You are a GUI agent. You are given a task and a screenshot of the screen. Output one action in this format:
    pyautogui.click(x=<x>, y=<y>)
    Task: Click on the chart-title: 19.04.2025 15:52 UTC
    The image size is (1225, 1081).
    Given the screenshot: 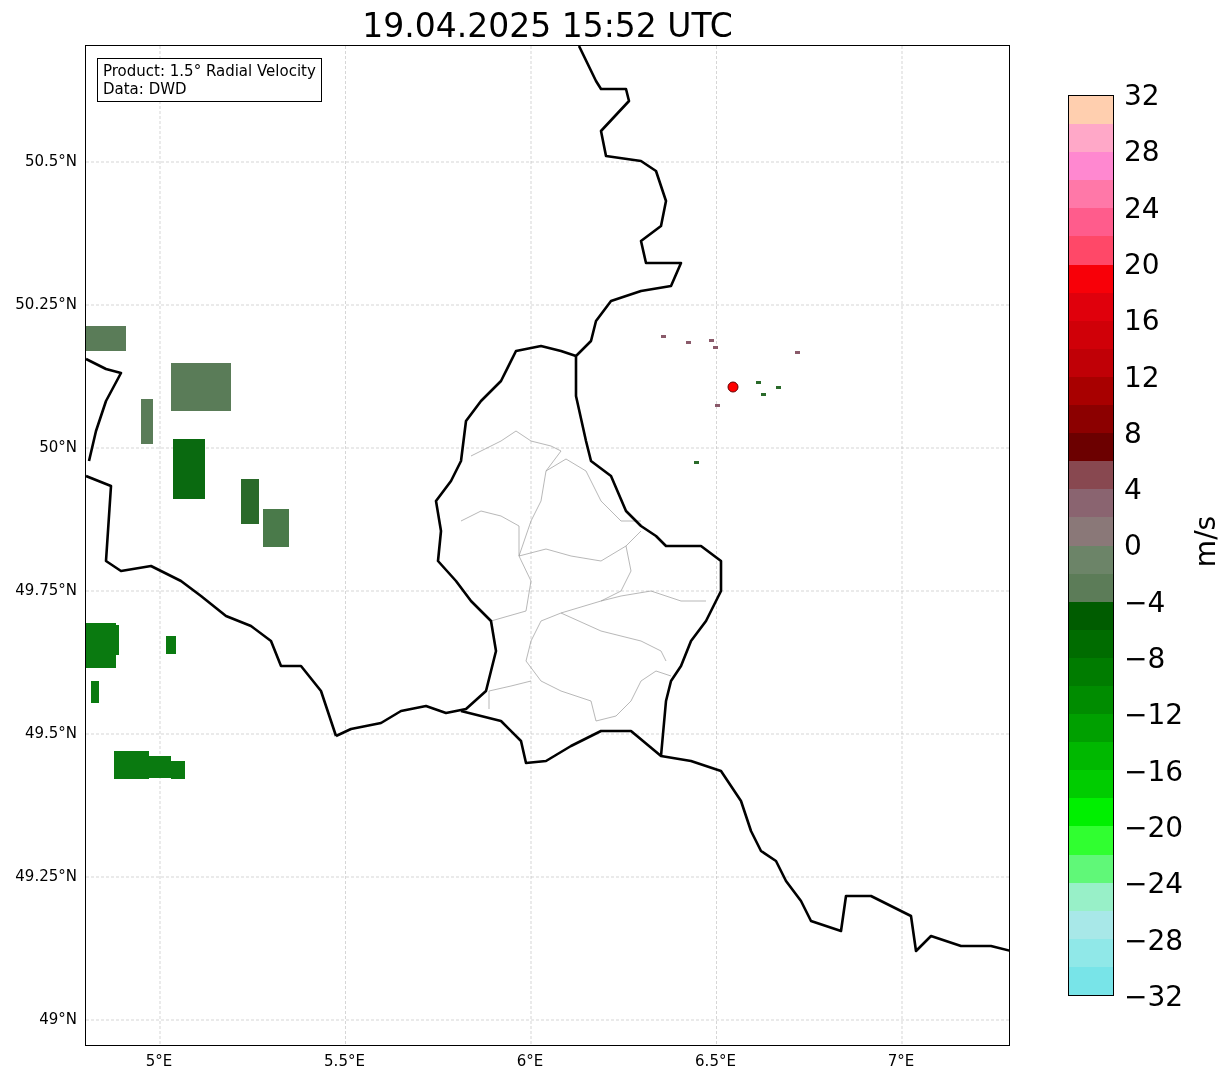 What is the action you would take?
    pyautogui.click(x=547, y=25)
    